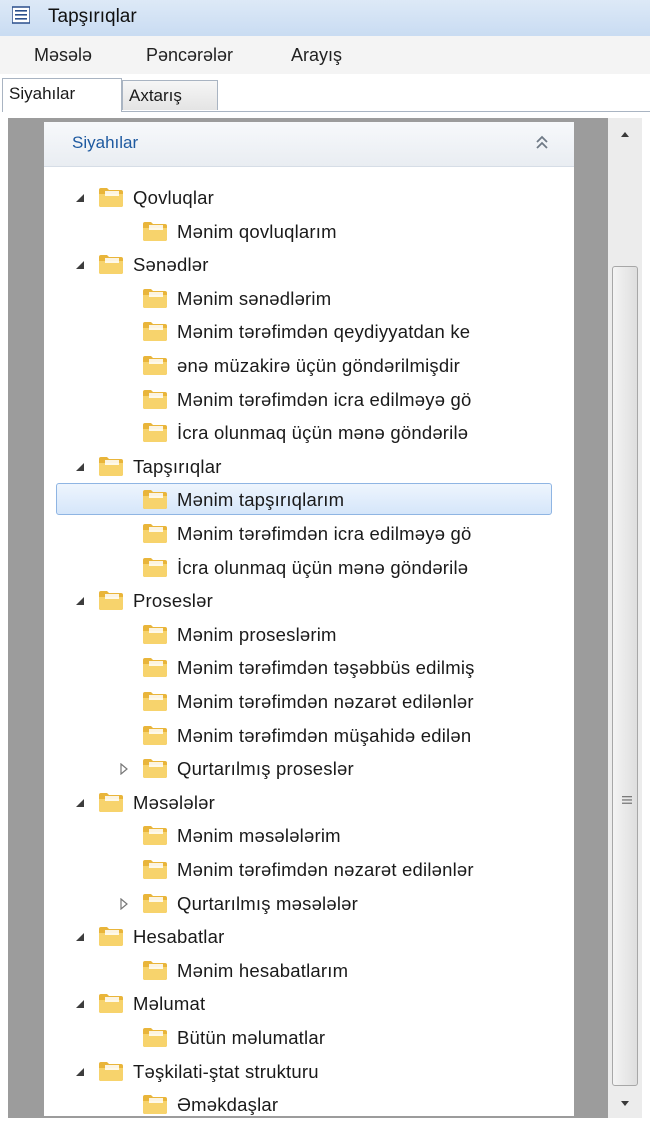 This screenshot has height=1126, width=650. Describe the element at coordinates (173, 197) in the screenshot. I see `tree-item-label: Qovluqlar` at that location.